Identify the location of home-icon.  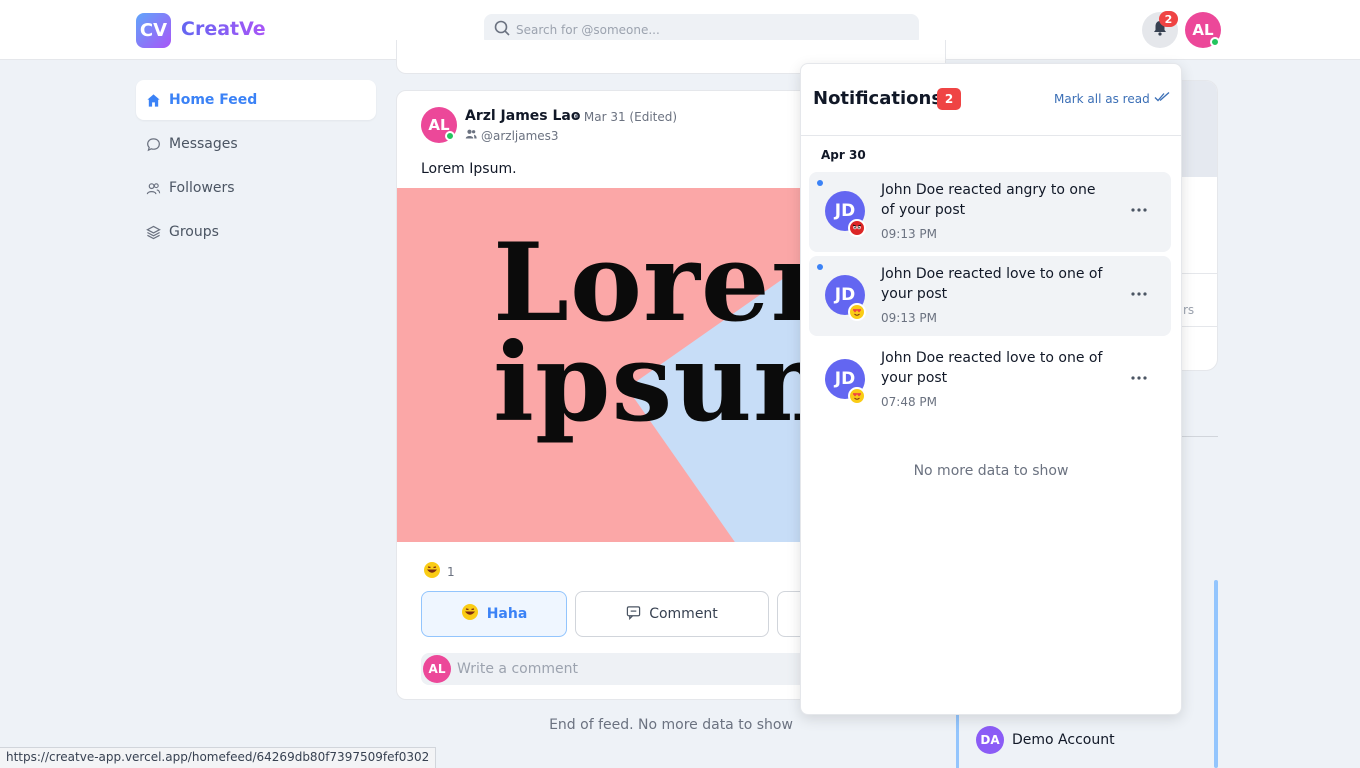
(153, 100).